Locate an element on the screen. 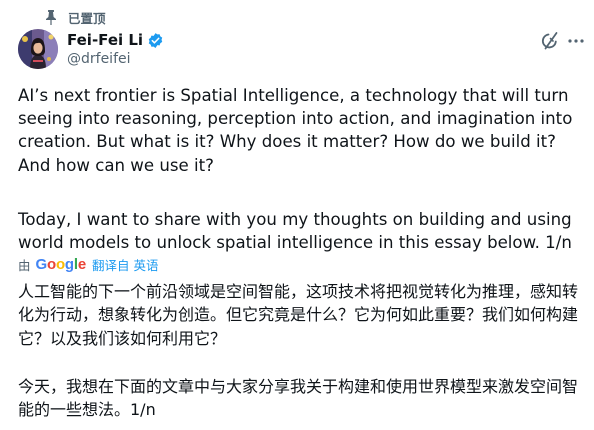  grok-icon is located at coordinates (550, 41).